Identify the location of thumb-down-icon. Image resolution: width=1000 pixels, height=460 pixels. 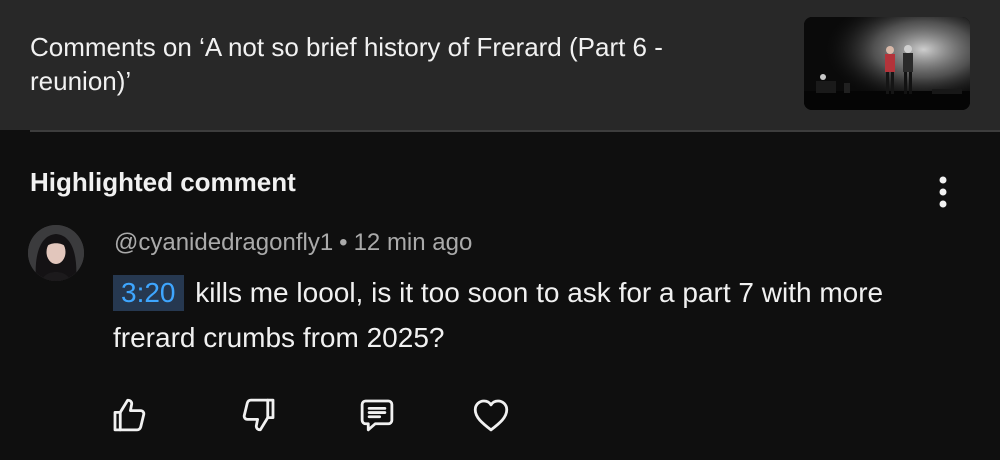
(259, 415).